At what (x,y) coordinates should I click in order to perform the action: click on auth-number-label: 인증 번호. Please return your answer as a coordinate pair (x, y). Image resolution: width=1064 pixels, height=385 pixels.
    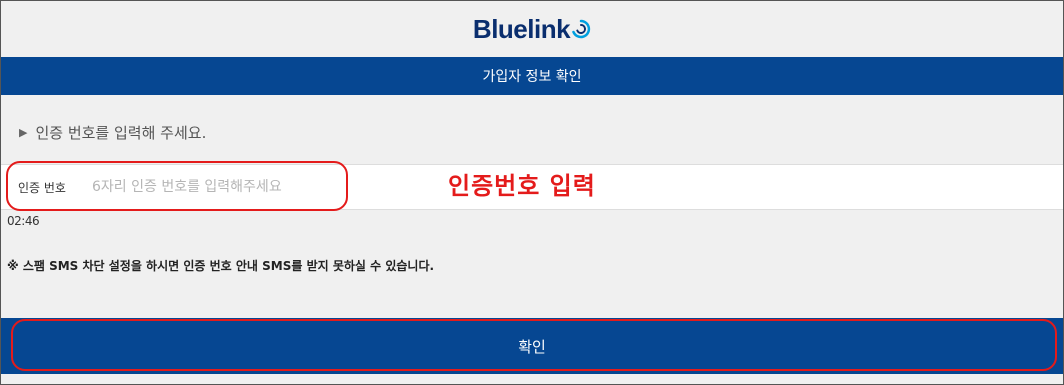
    Looking at the image, I should click on (42, 187).